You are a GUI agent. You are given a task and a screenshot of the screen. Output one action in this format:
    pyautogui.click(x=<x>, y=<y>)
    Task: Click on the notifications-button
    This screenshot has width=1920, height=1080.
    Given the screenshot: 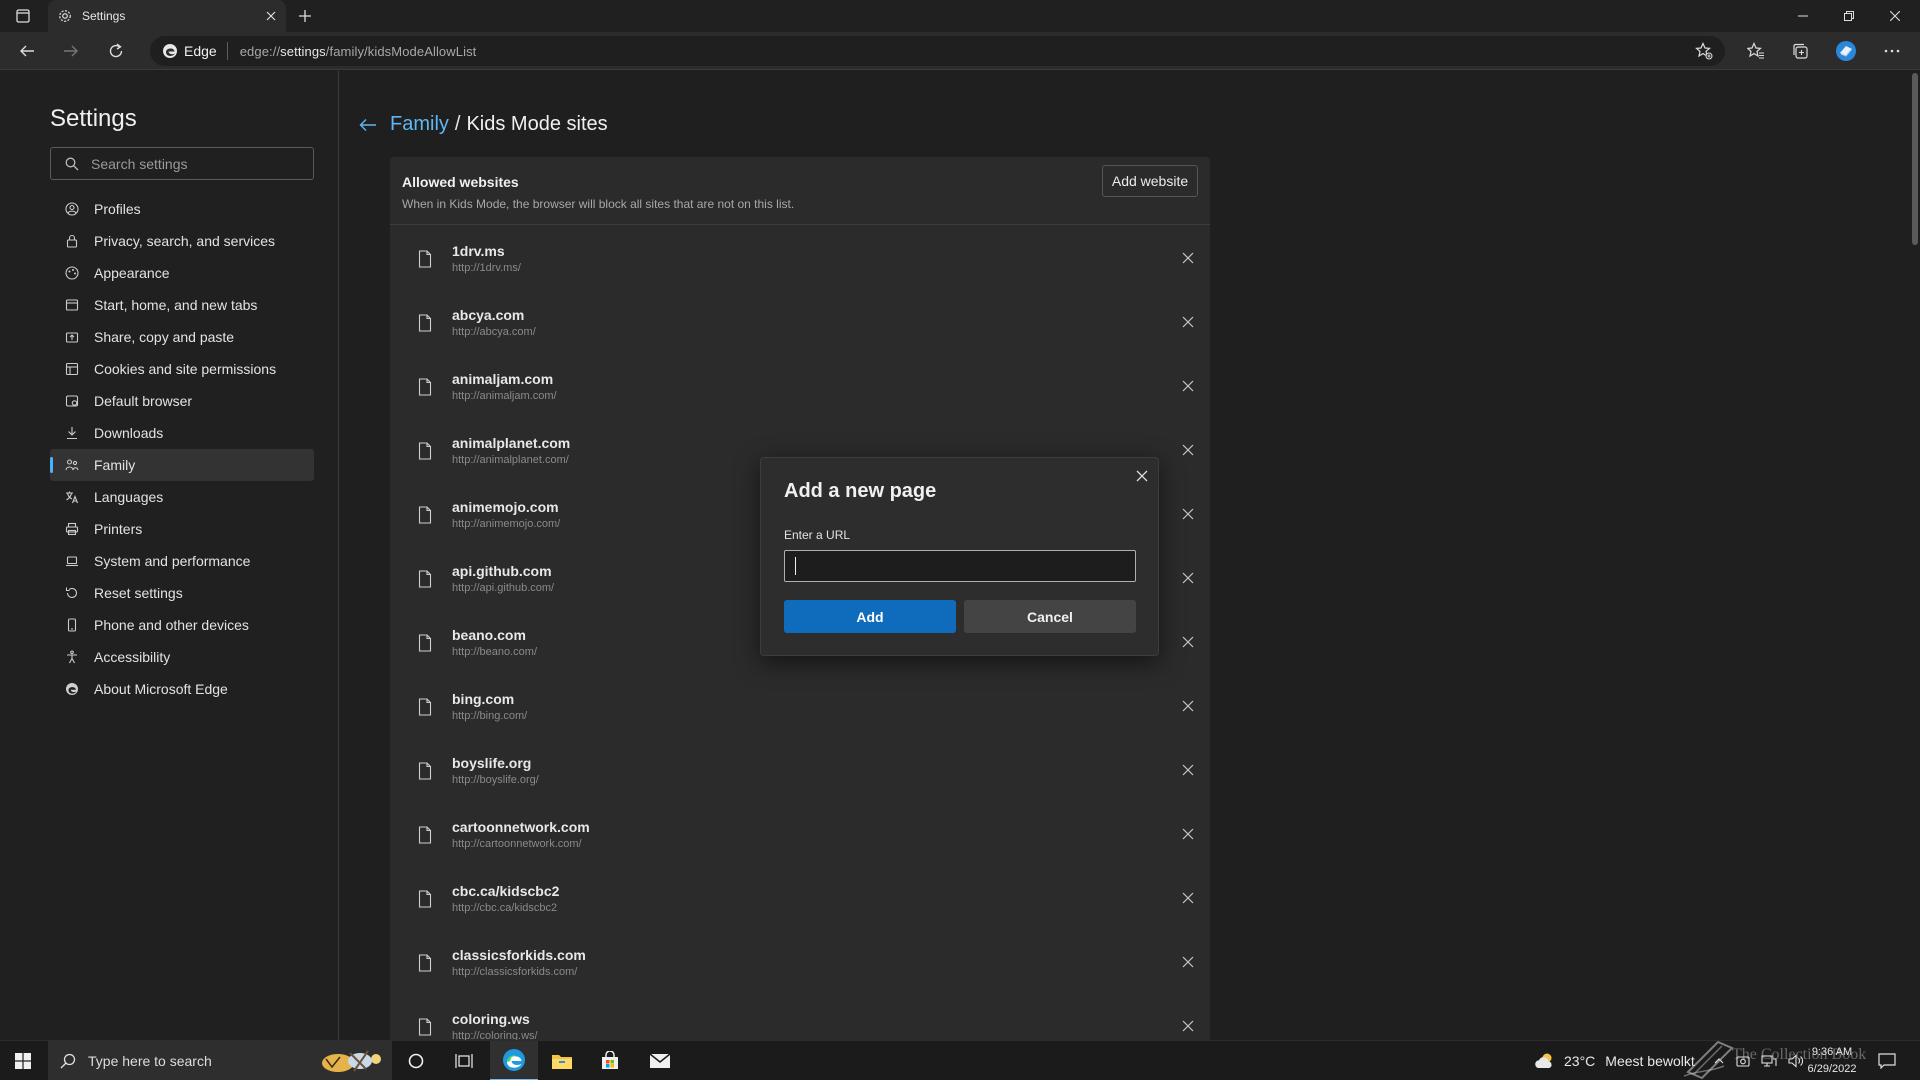 What is the action you would take?
    pyautogui.click(x=1887, y=1061)
    